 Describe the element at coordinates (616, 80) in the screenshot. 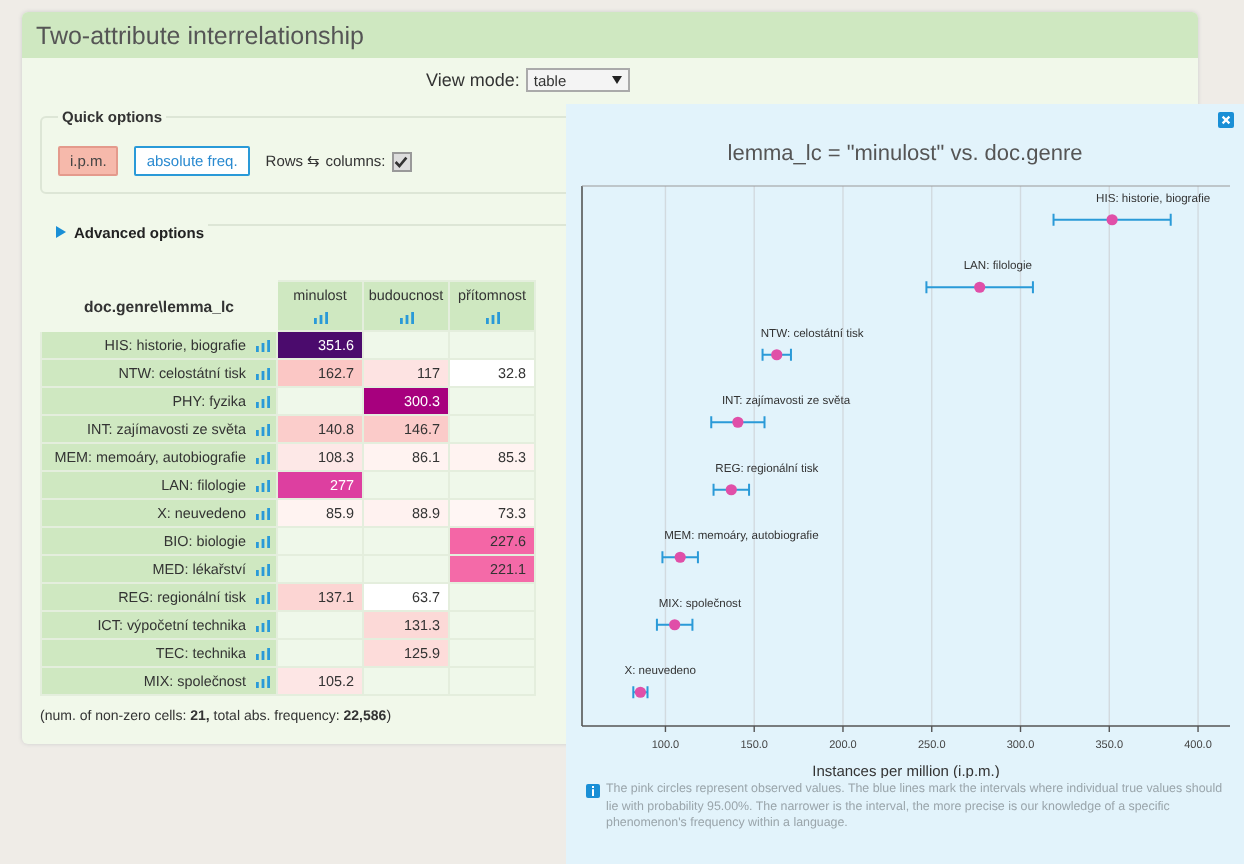

I see `caret-icon` at that location.